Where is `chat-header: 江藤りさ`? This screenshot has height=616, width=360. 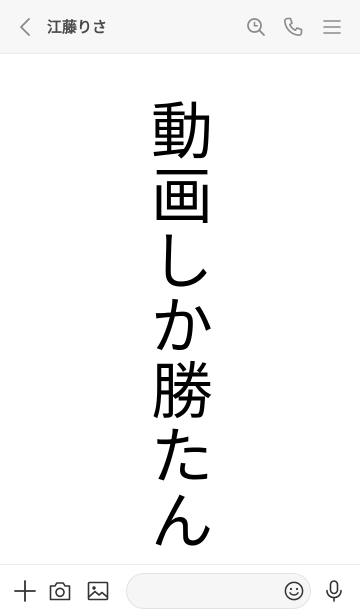 chat-header: 江藤りさ is located at coordinates (180, 27).